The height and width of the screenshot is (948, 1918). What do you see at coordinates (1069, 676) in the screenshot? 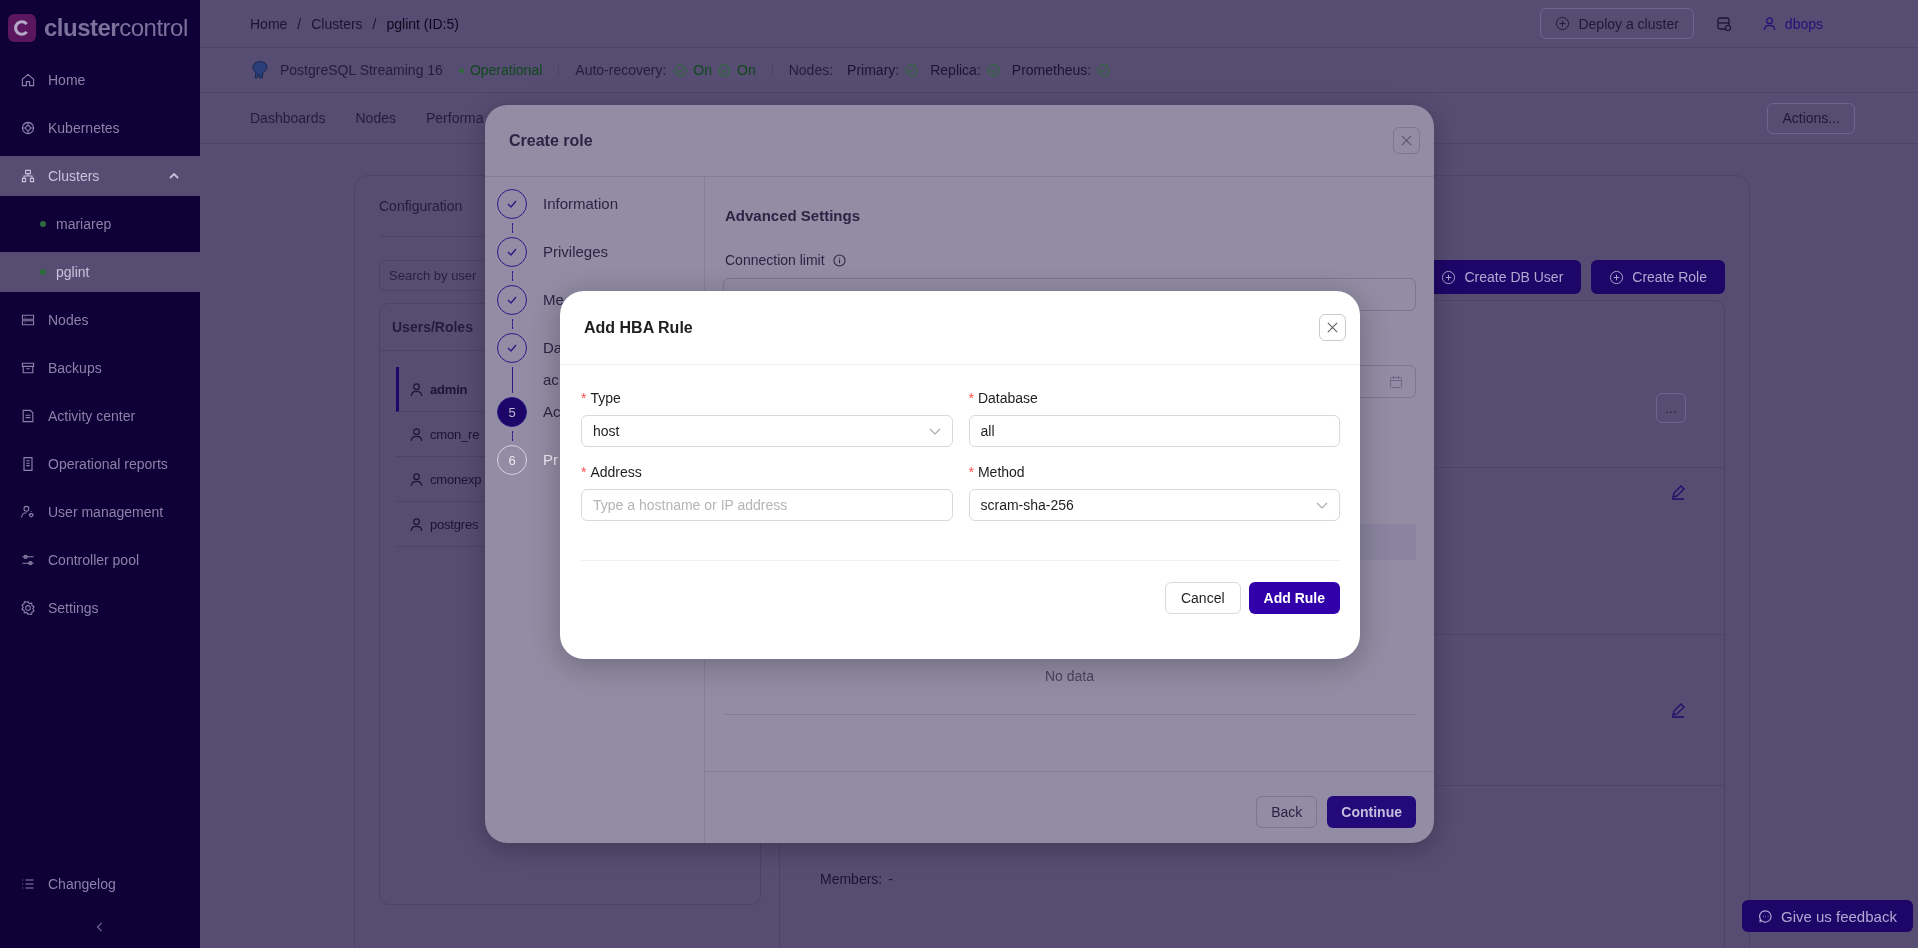
I see `empty-text: No data` at bounding box center [1069, 676].